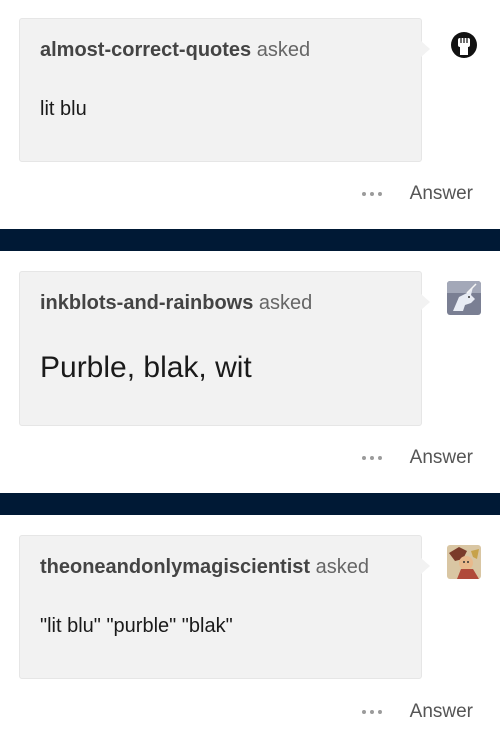 Image resolution: width=500 pixels, height=744 pixels. I want to click on asker-name-link: inkblots-and-rainbows, so click(146, 303).